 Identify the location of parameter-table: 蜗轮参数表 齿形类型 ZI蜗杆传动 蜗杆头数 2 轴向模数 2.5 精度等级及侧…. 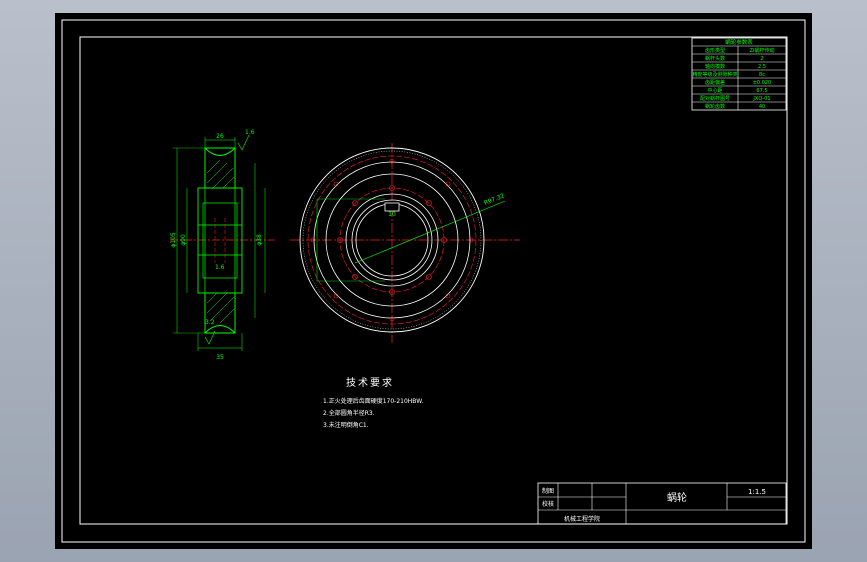
(739, 74).